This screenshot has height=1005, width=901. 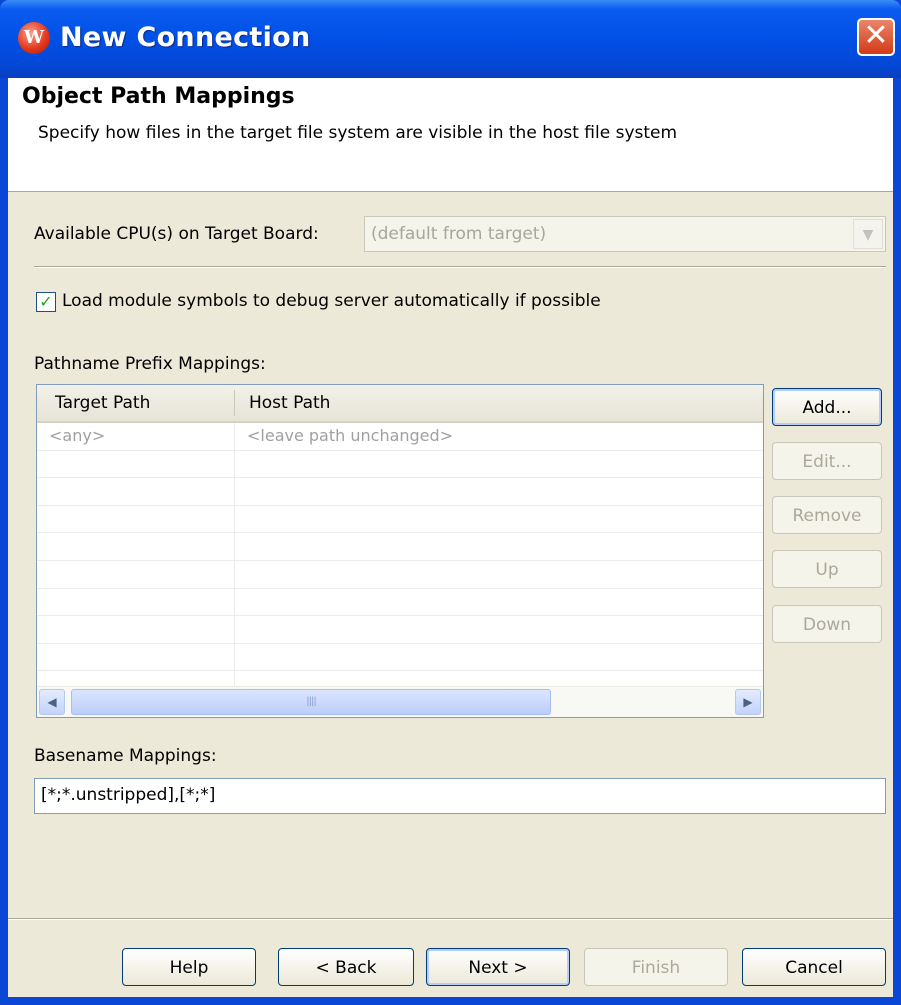 I want to click on table-row: <any> <leave path unchanged>, so click(x=400, y=437).